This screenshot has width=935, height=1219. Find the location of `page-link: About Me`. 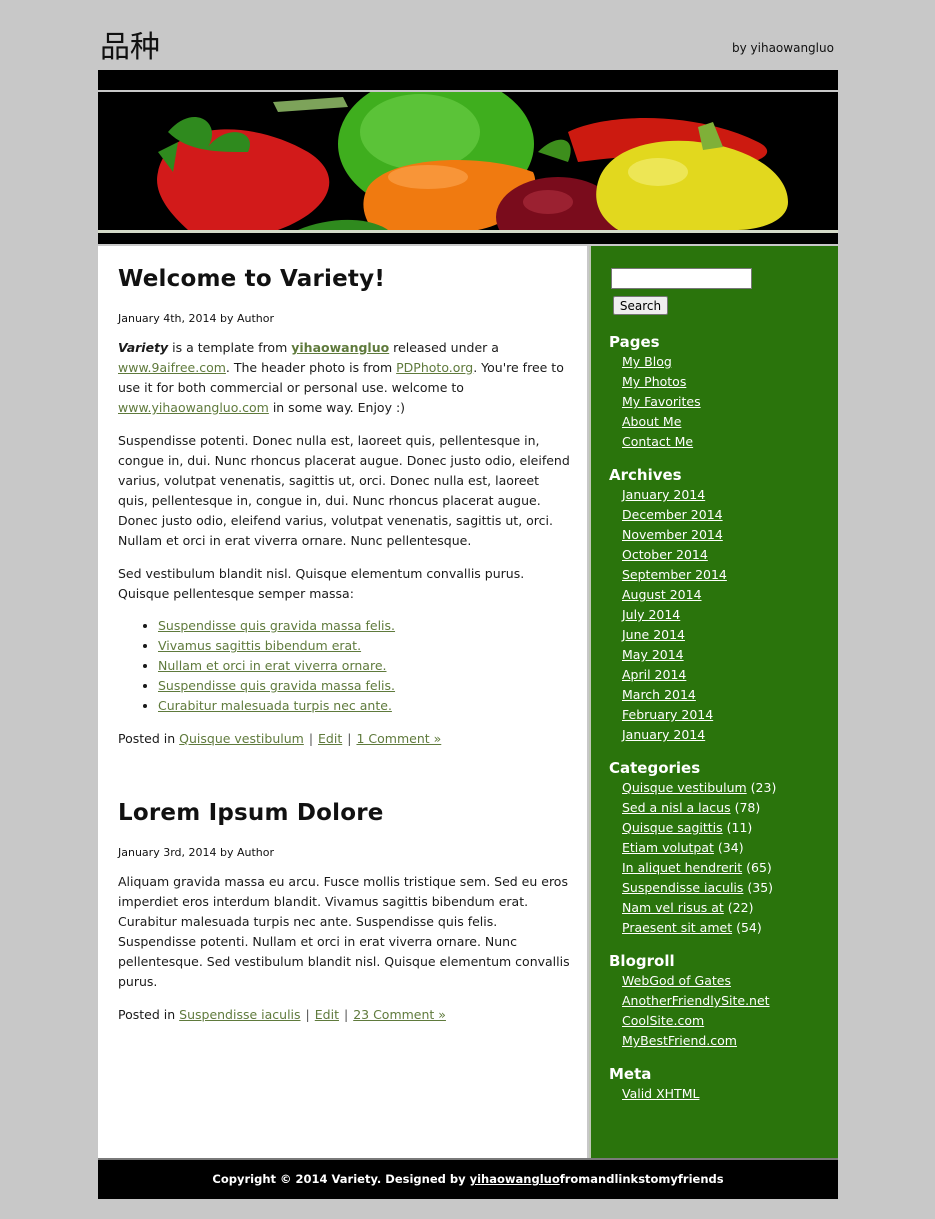

page-link: About Me is located at coordinates (651, 421).